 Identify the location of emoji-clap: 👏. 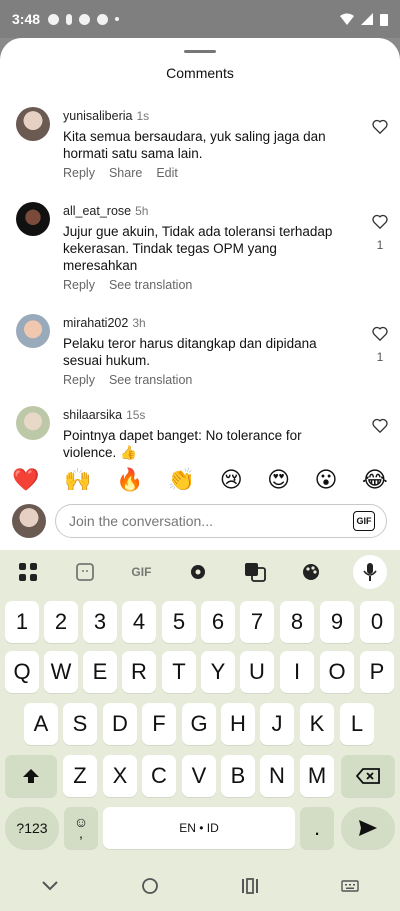
(181, 480).